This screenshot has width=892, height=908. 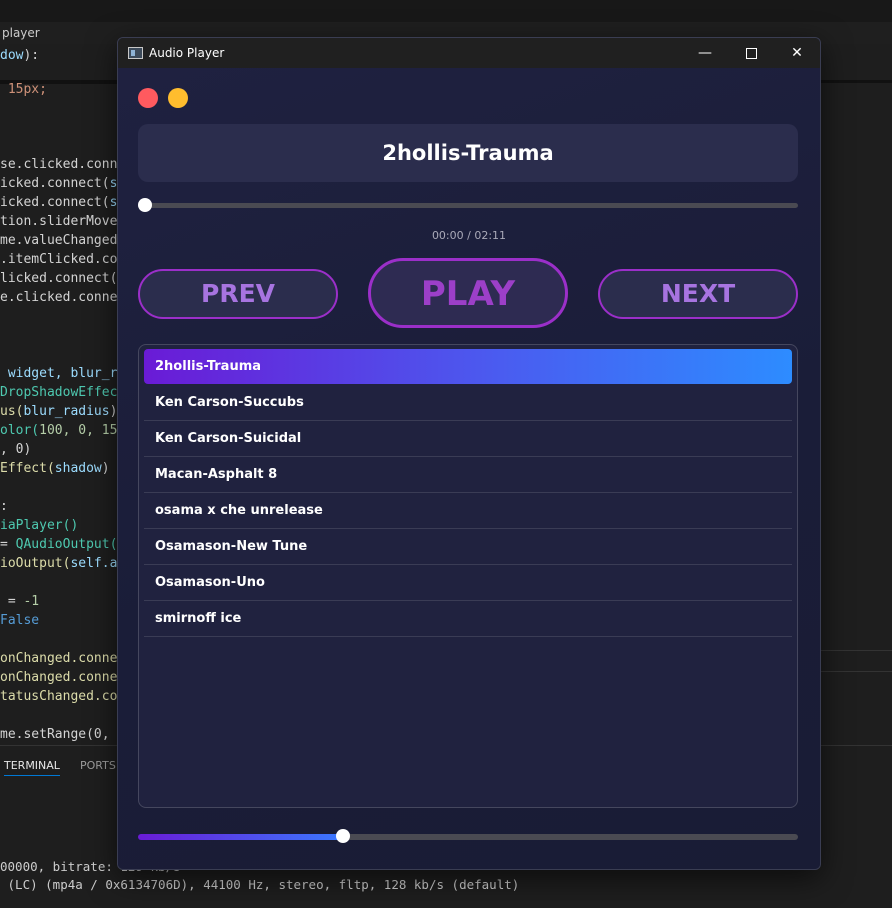 I want to click on playlist-item: Ken Carson-Suicidal, so click(x=468, y=439).